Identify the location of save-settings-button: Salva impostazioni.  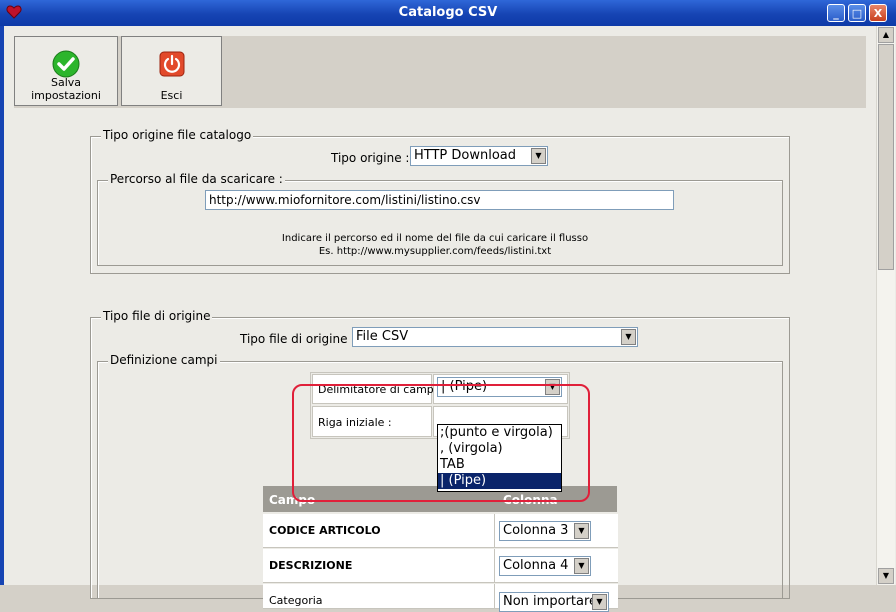
(66, 71).